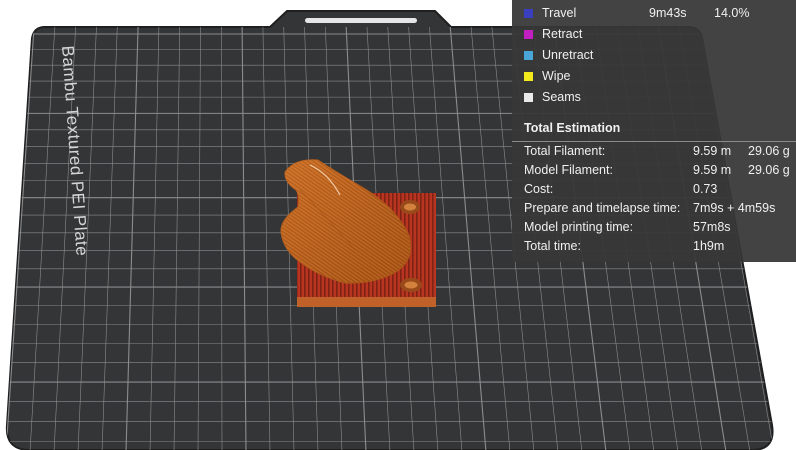  What do you see at coordinates (712, 227) in the screenshot?
I see `estimation-value: 57m8s` at bounding box center [712, 227].